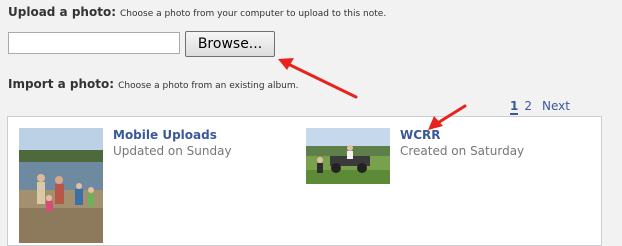 This screenshot has width=622, height=246. Describe the element at coordinates (61, 185) in the screenshot. I see `beach-photo-icon` at that location.